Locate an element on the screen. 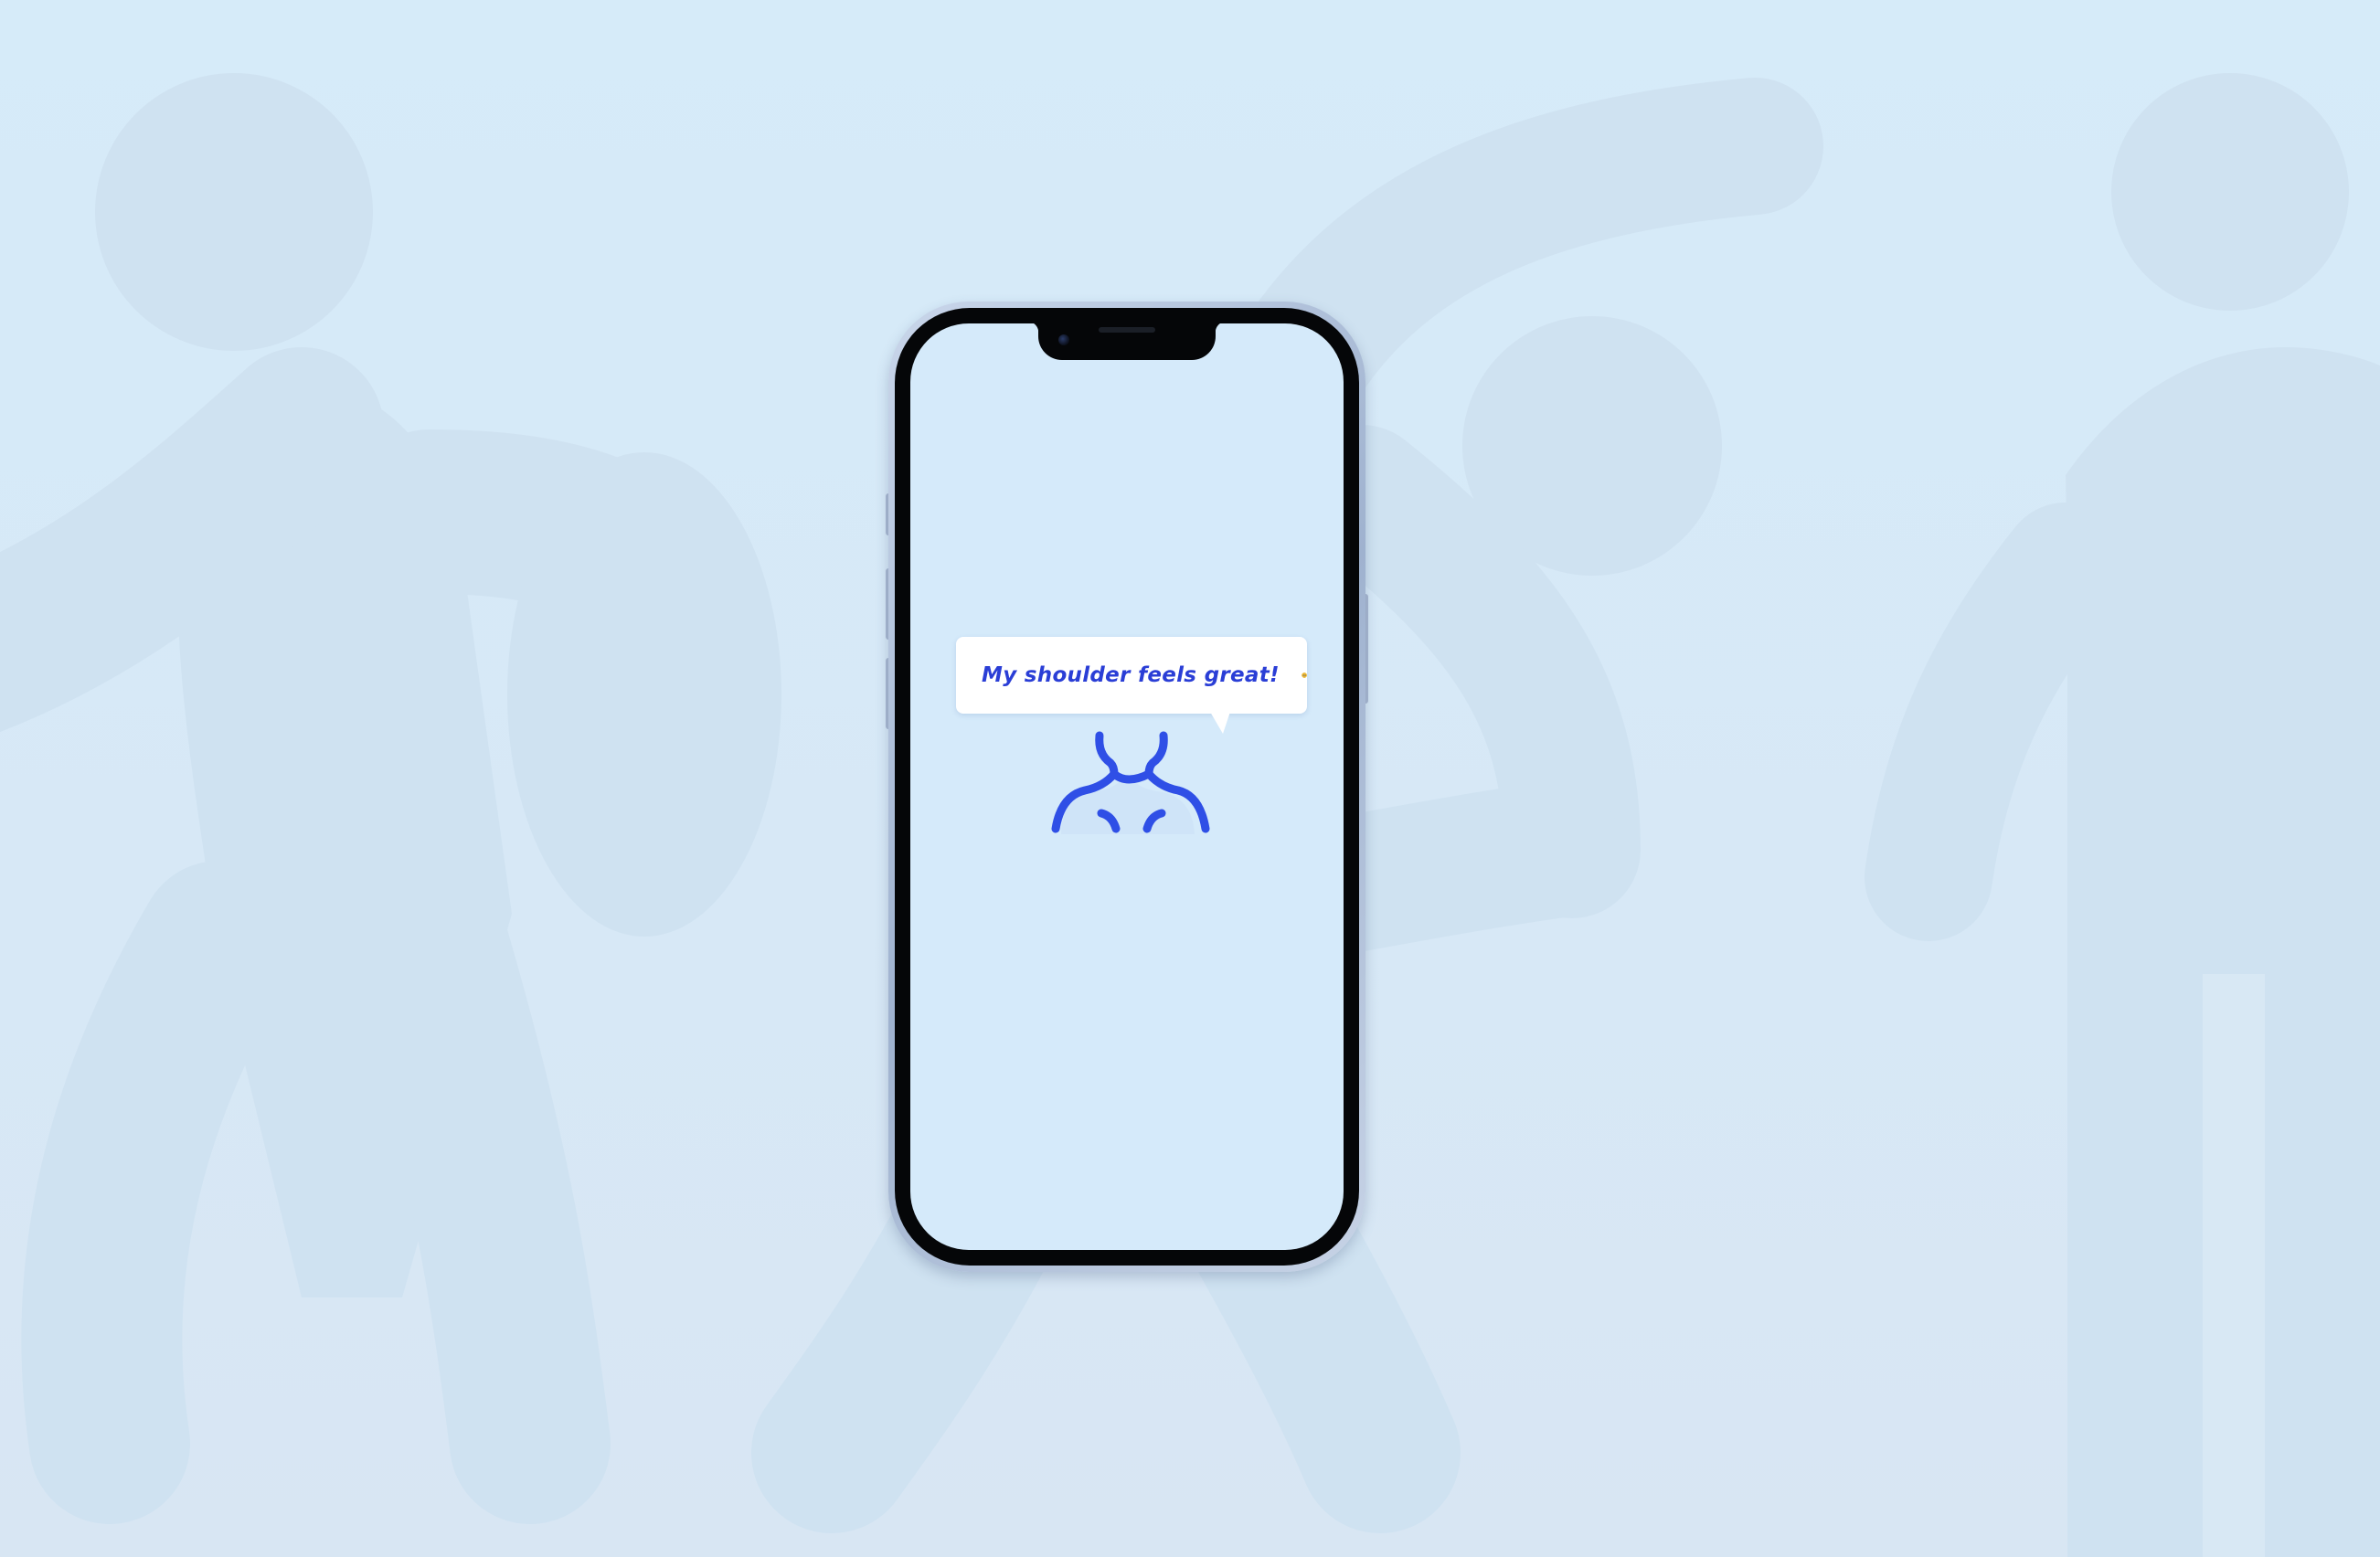 The height and width of the screenshot is (1557, 2380). upper-body-shoulder-icon is located at coordinates (1130, 782).